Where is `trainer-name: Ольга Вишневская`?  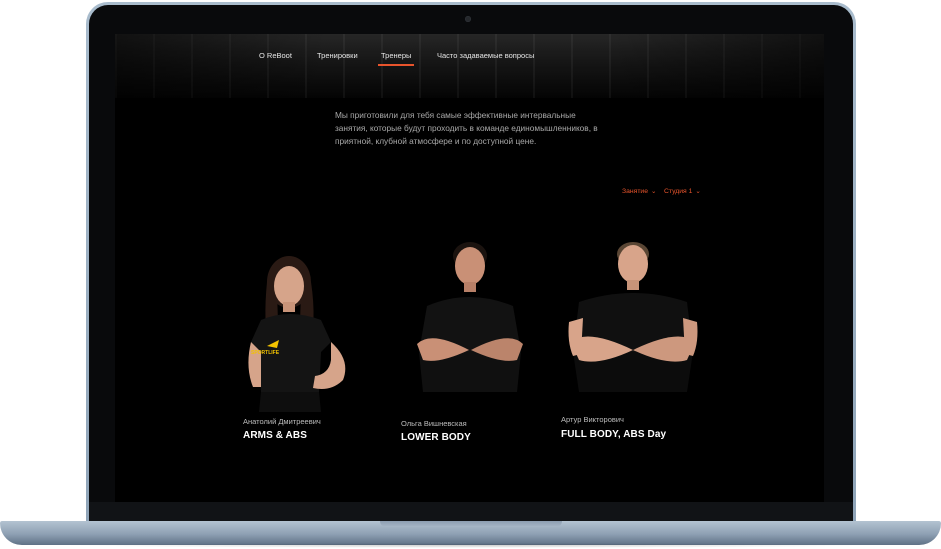
trainer-name: Ольга Вишневская is located at coordinates (434, 423).